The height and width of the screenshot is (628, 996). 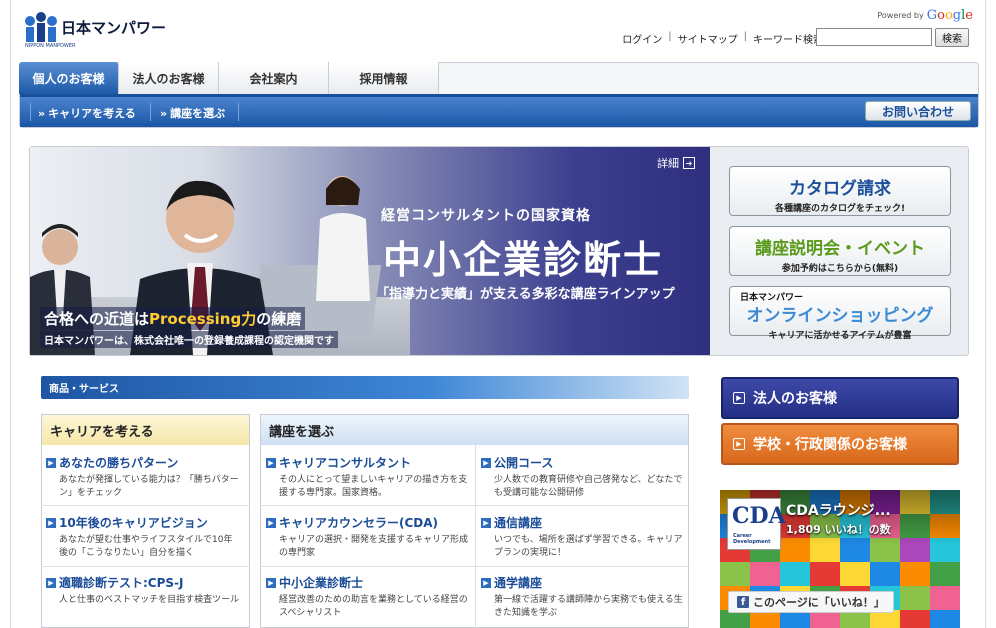 What do you see at coordinates (882, 316) in the screenshot?
I see `shopping-title-b: ショッピング` at bounding box center [882, 316].